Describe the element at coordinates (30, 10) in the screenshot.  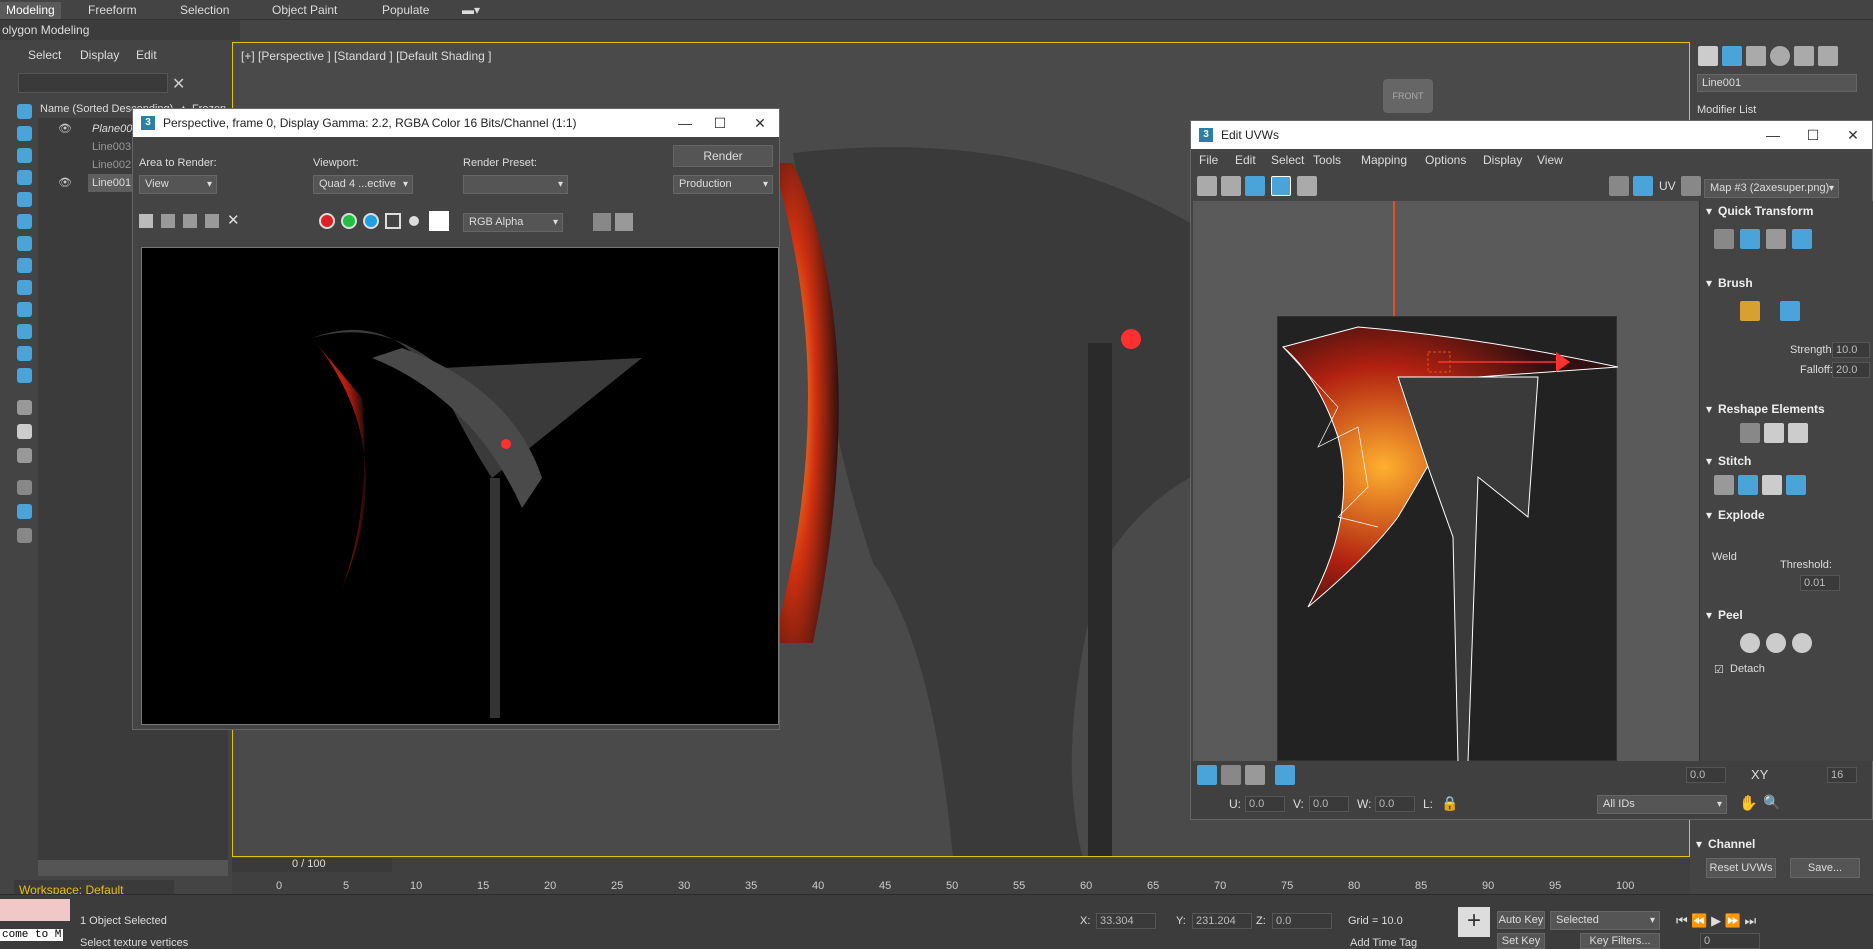
I see `tab-modeling: Modeling` at that location.